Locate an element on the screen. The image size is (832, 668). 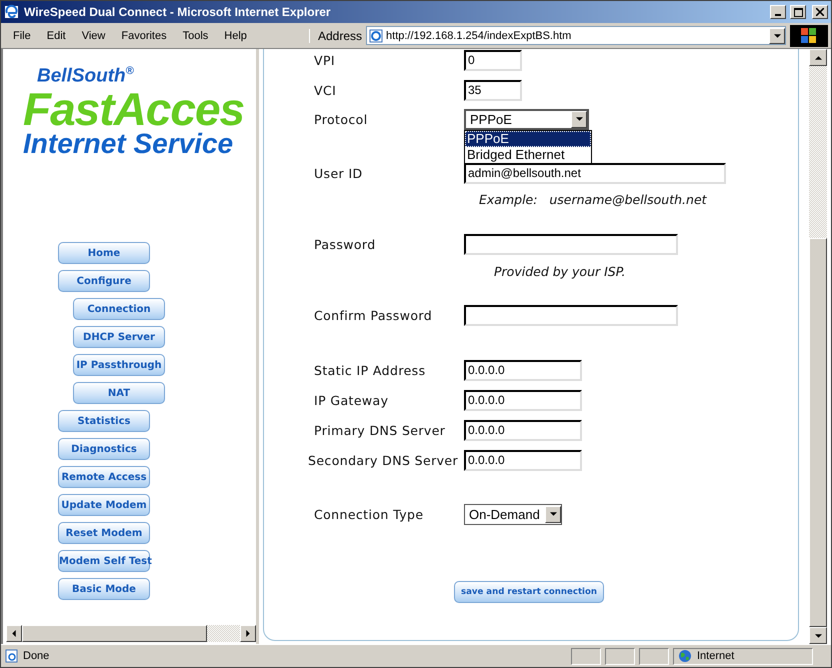
minimize-button is located at coordinates (778, 12).